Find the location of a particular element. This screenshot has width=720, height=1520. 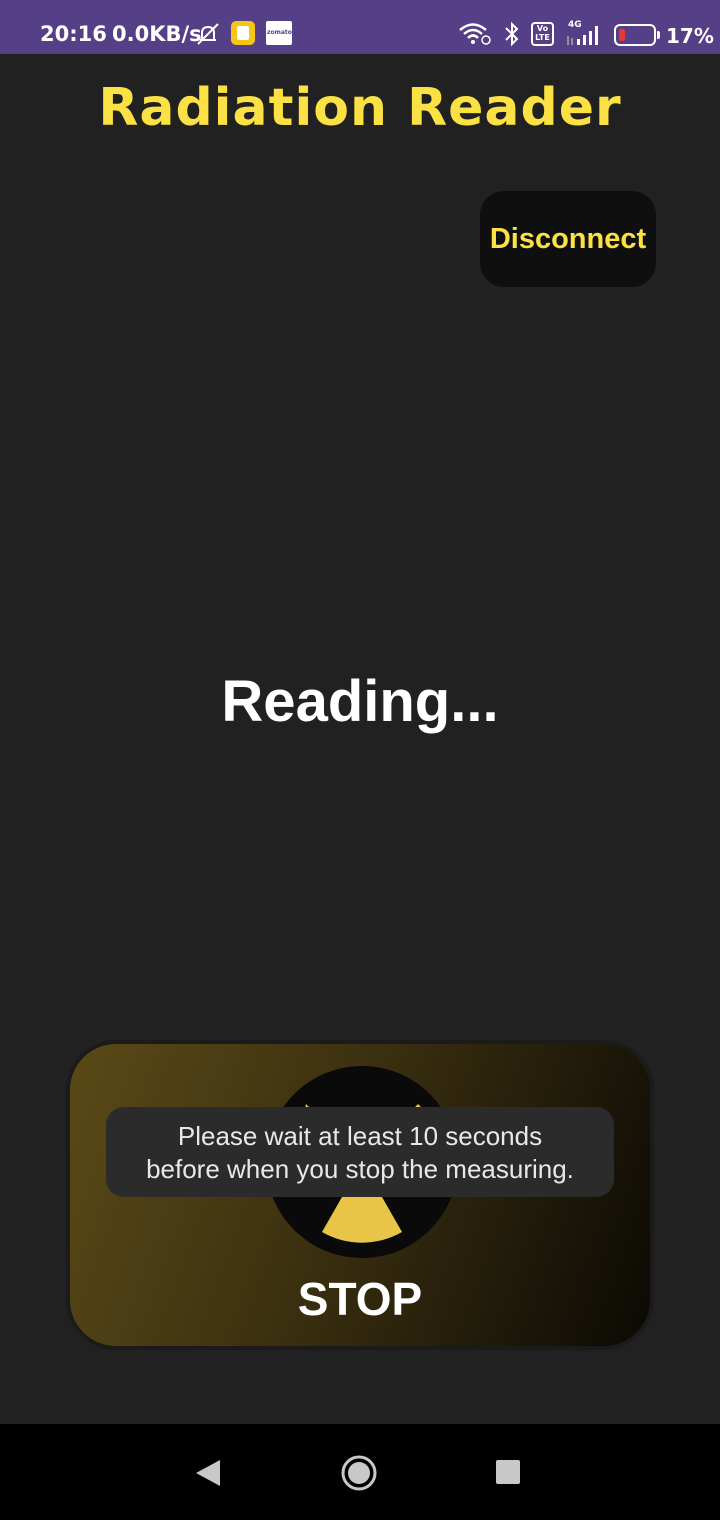

disconnect-button-label: Disconnect is located at coordinates (568, 238).